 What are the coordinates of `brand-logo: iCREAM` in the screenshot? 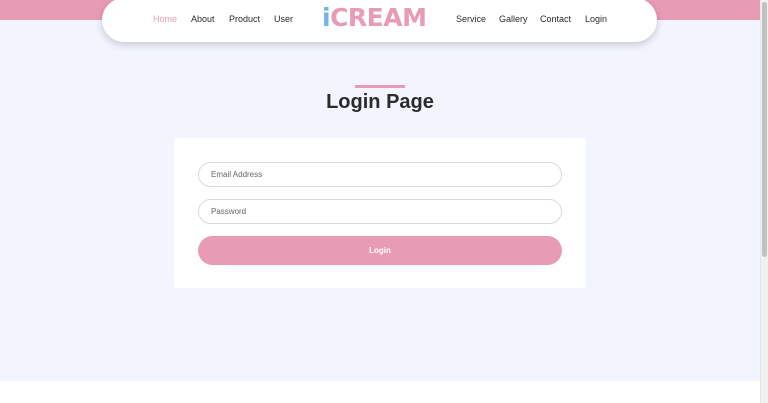 It's located at (374, 18).